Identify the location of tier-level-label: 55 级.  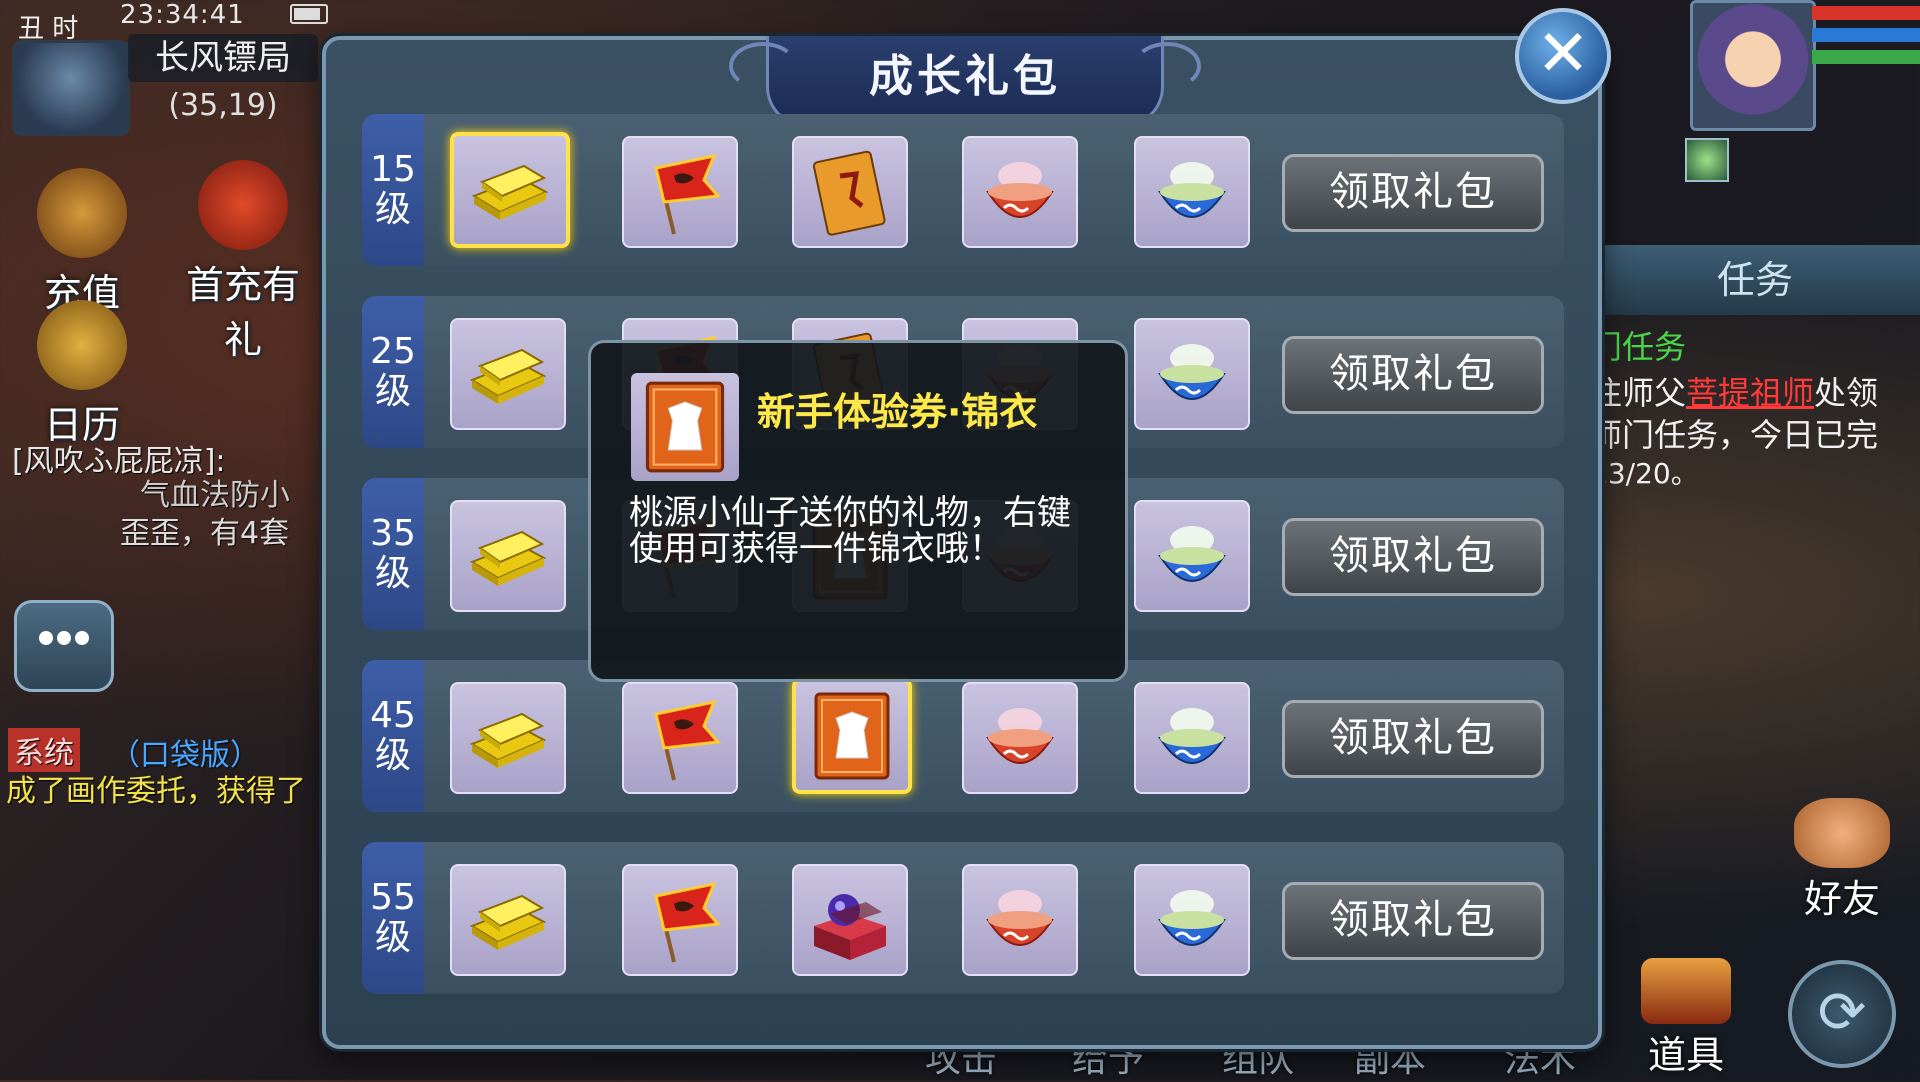
(393, 918).